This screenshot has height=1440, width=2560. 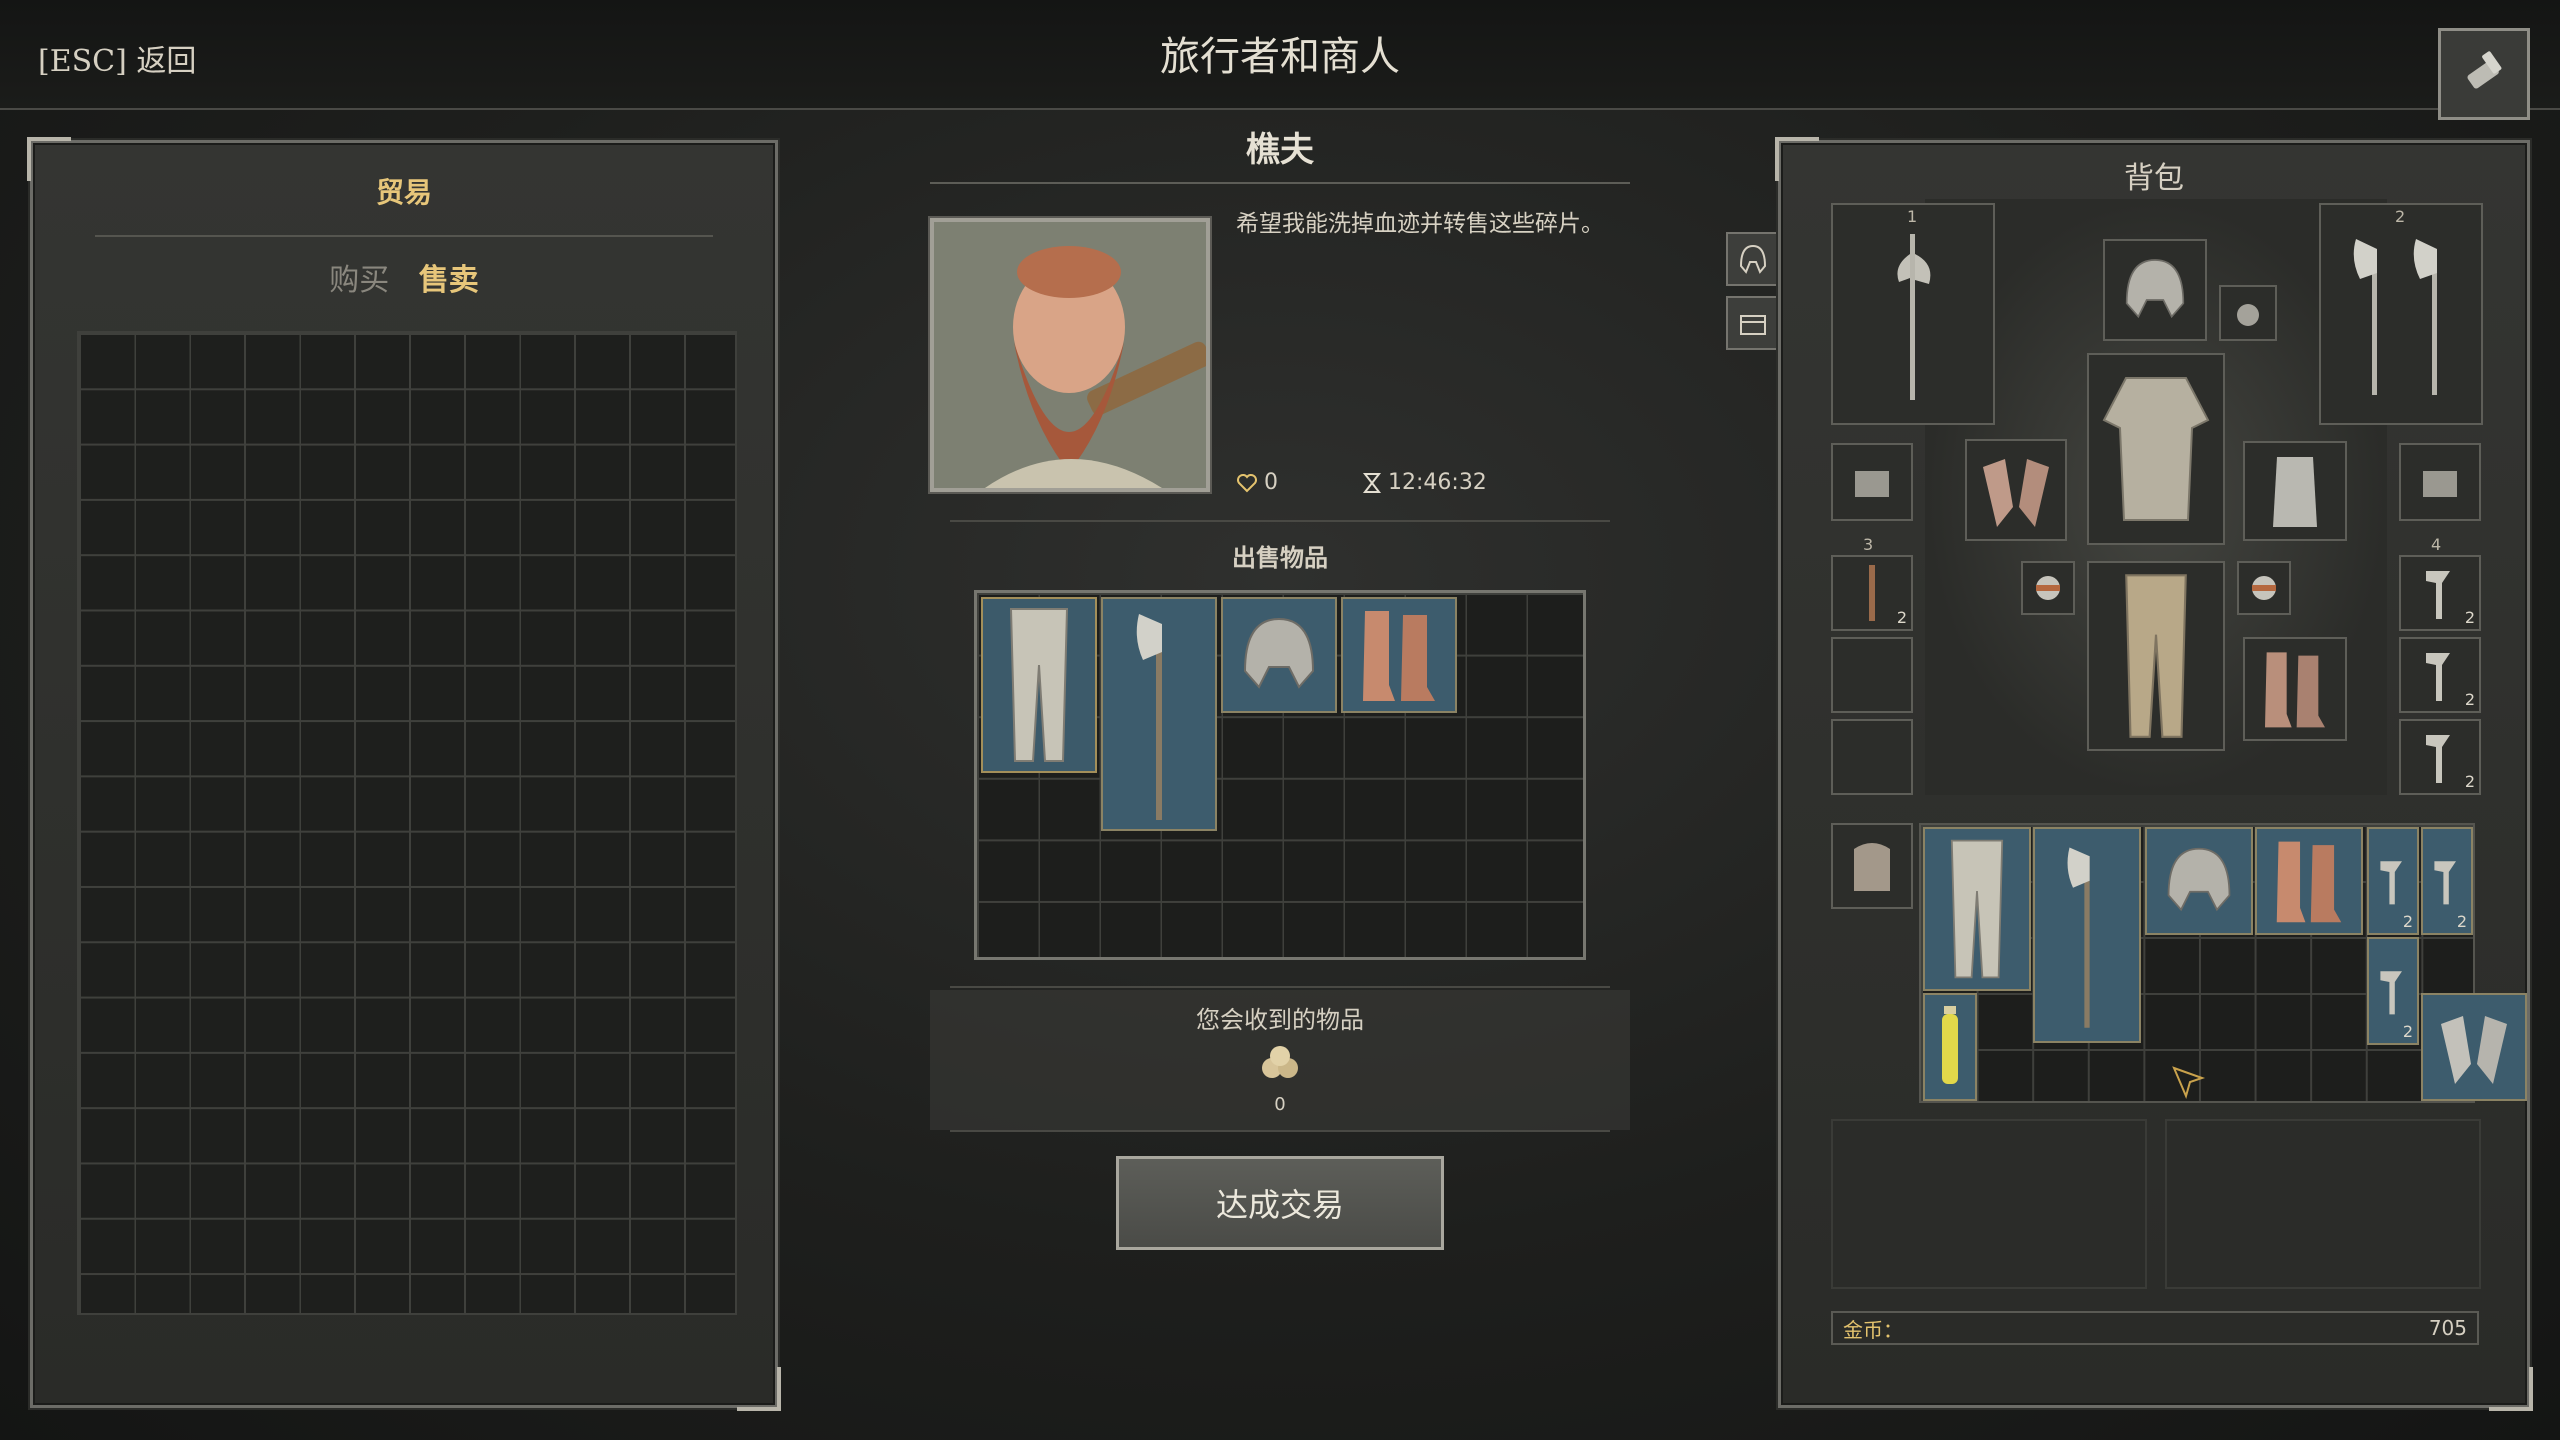 I want to click on bag-item-boots, so click(x=2309, y=881).